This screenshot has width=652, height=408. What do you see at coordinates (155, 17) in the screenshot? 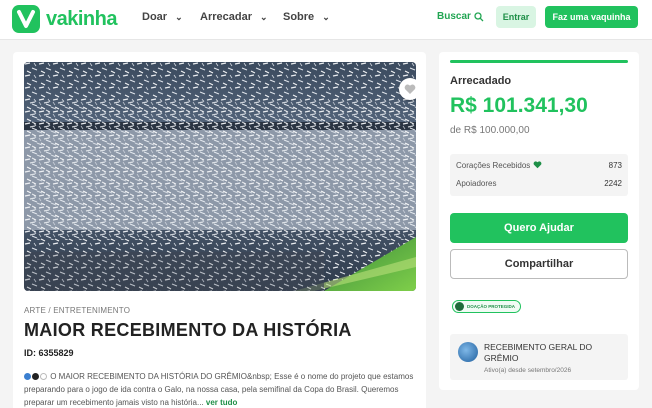
I see `nav-doar-label: Doar` at bounding box center [155, 17].